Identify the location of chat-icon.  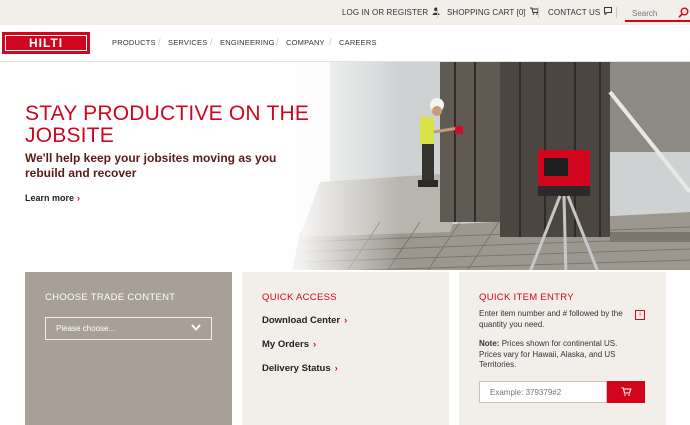
(608, 13).